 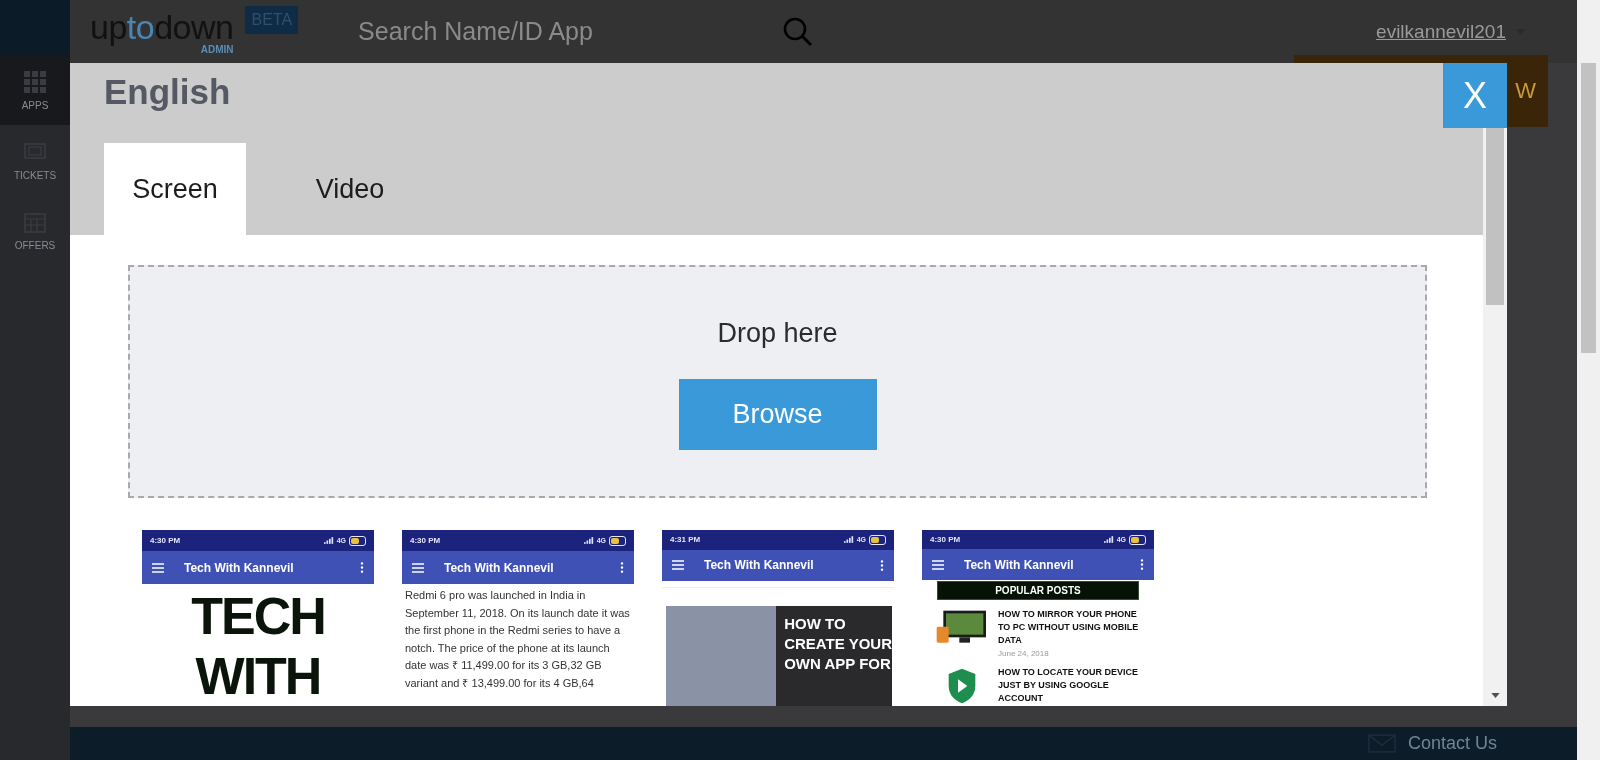 What do you see at coordinates (518, 639) in the screenshot?
I see `article-text: Redmi 6 pro was launched in India in September 11, 2018. On its launch date it was the first phone in the Redmi series to have a notch. The price of the phone at its launch date was ₹ 11,499.00 for its 3 GB,32 GB variant and ₹ 13,499.00 for its 4 GB,64` at bounding box center [518, 639].